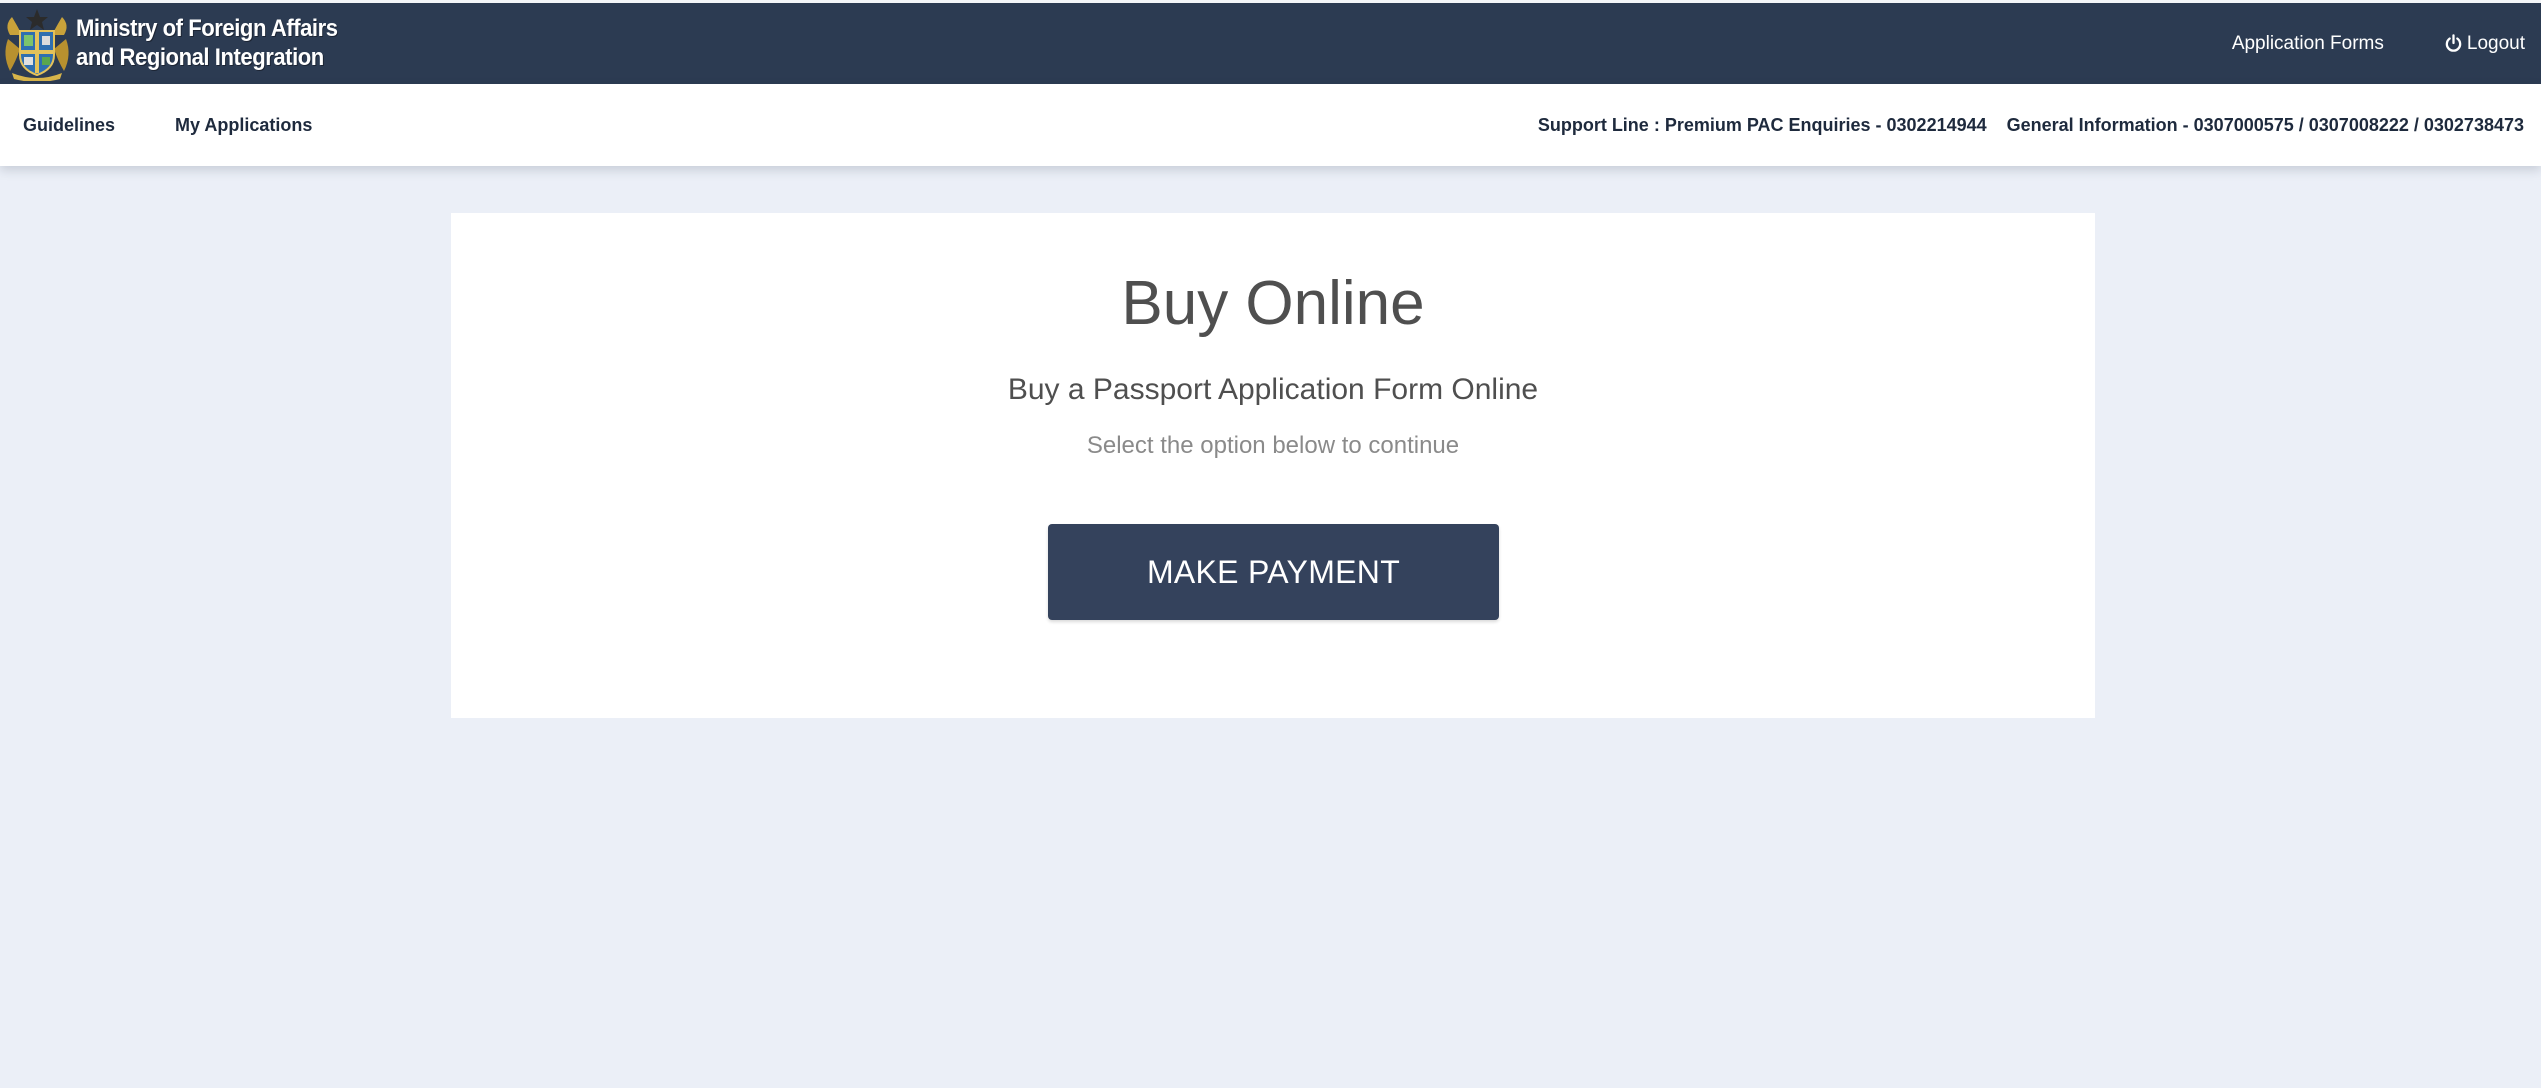  What do you see at coordinates (37, 45) in the screenshot?
I see `ghana-coat-of-arms-icon` at bounding box center [37, 45].